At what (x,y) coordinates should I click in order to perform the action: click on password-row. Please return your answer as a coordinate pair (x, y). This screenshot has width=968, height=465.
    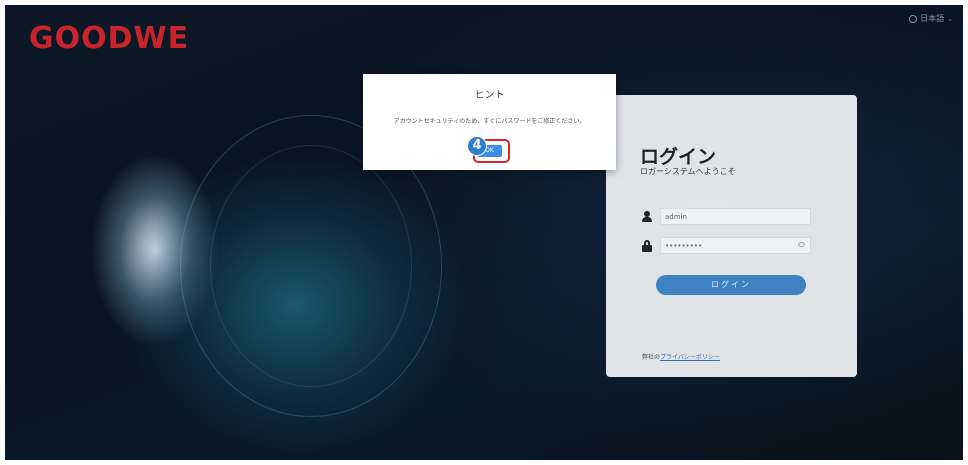
    Looking at the image, I should click on (726, 245).